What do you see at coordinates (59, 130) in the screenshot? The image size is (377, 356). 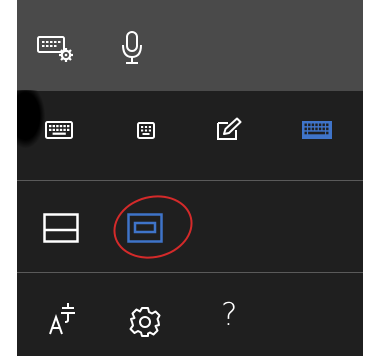 I see `default-keyboard-icon` at bounding box center [59, 130].